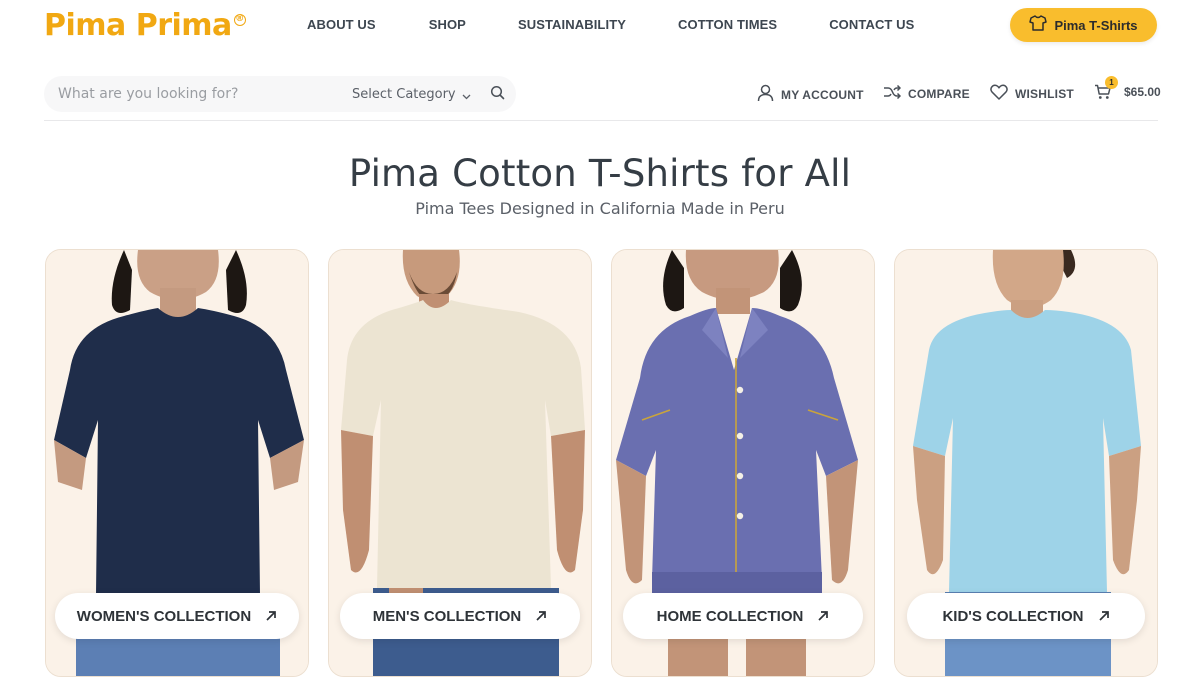  I want to click on page-title: Pima Cotton T-Shirts for All, so click(600, 173).